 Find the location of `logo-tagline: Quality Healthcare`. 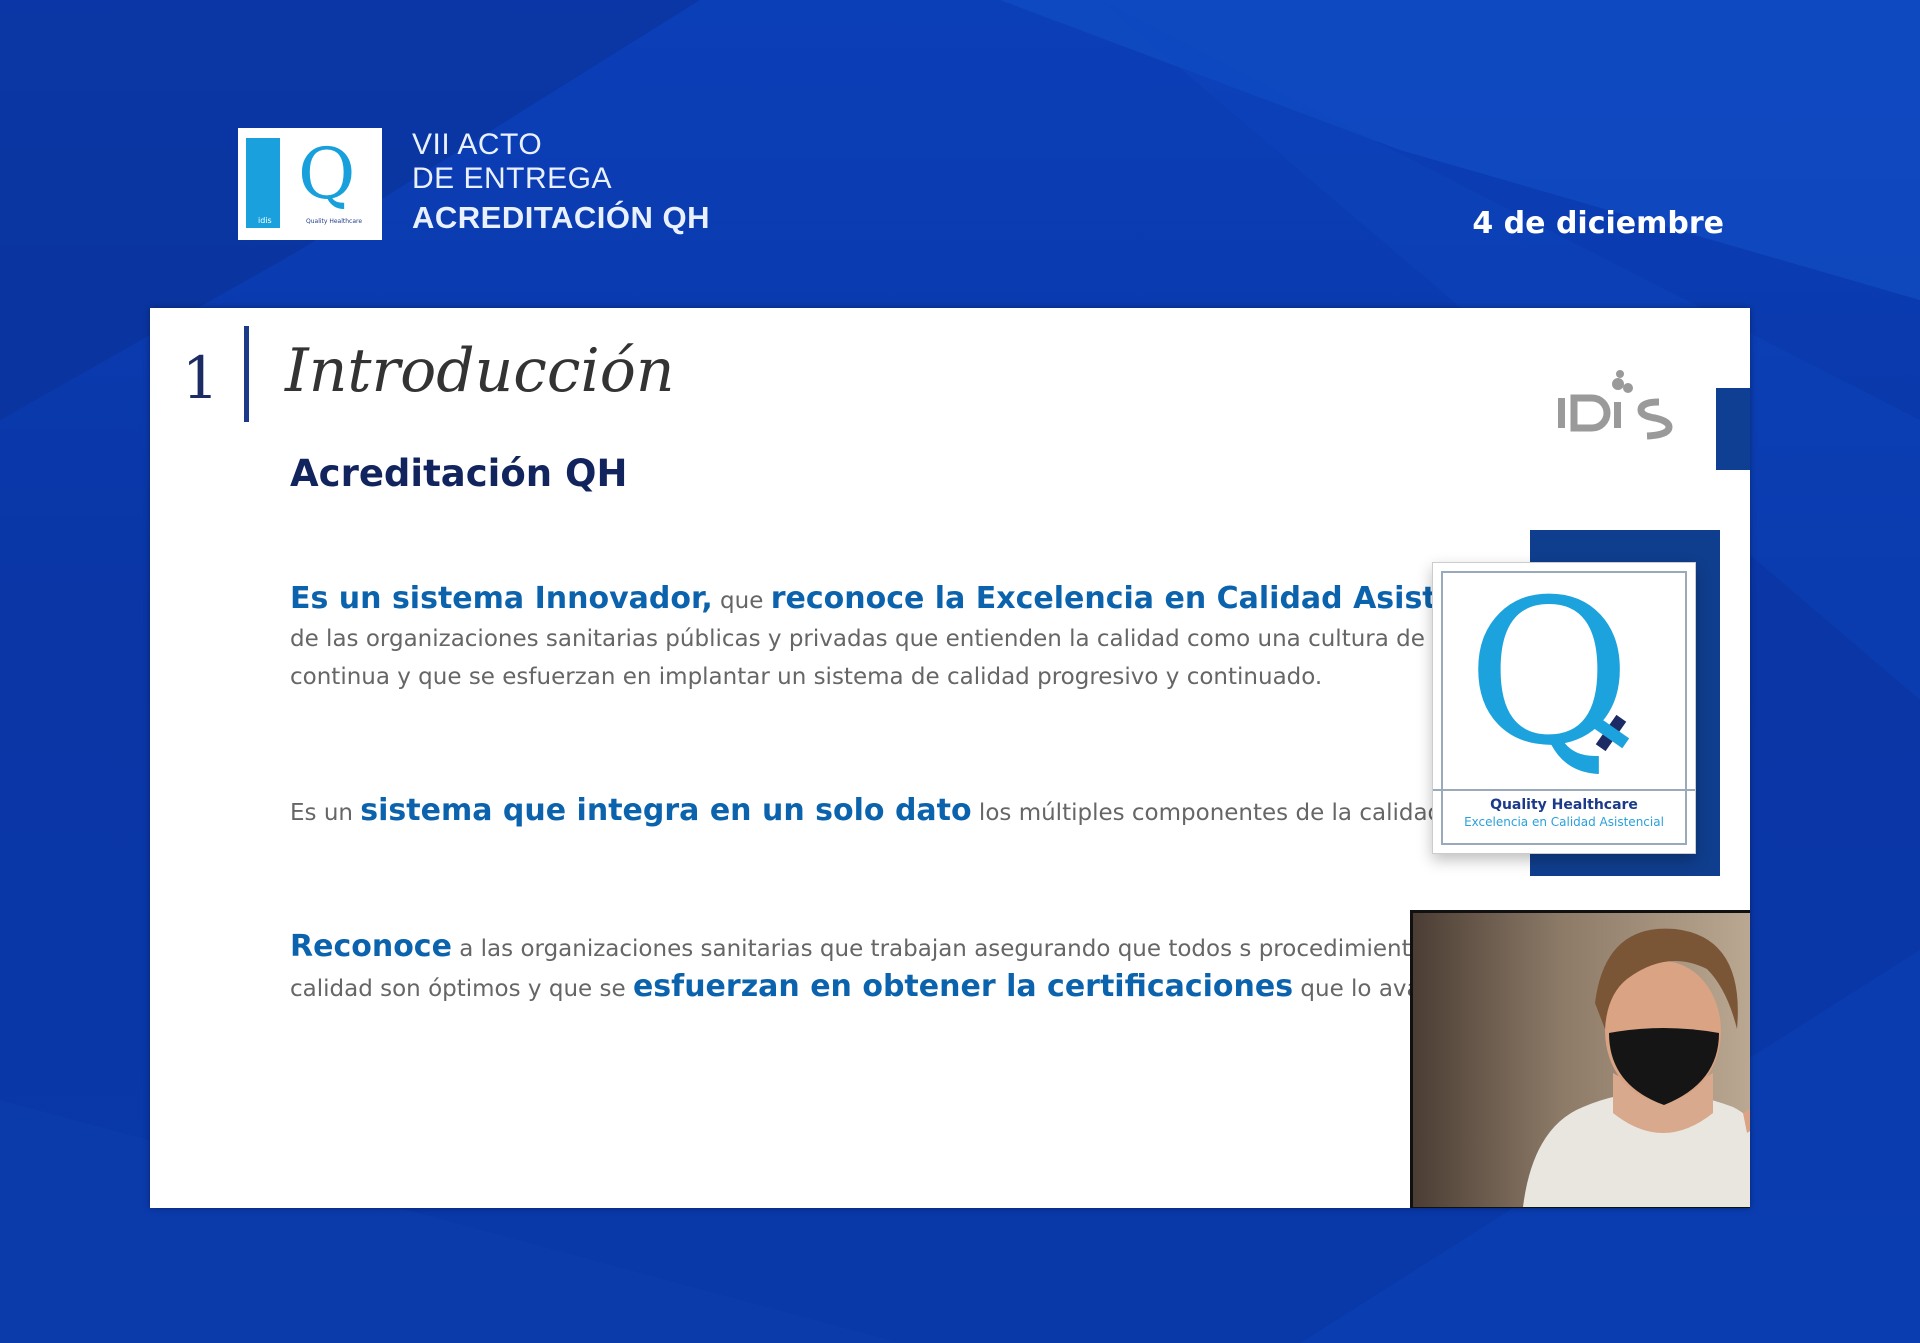

logo-tagline: Quality Healthcare is located at coordinates (334, 221).